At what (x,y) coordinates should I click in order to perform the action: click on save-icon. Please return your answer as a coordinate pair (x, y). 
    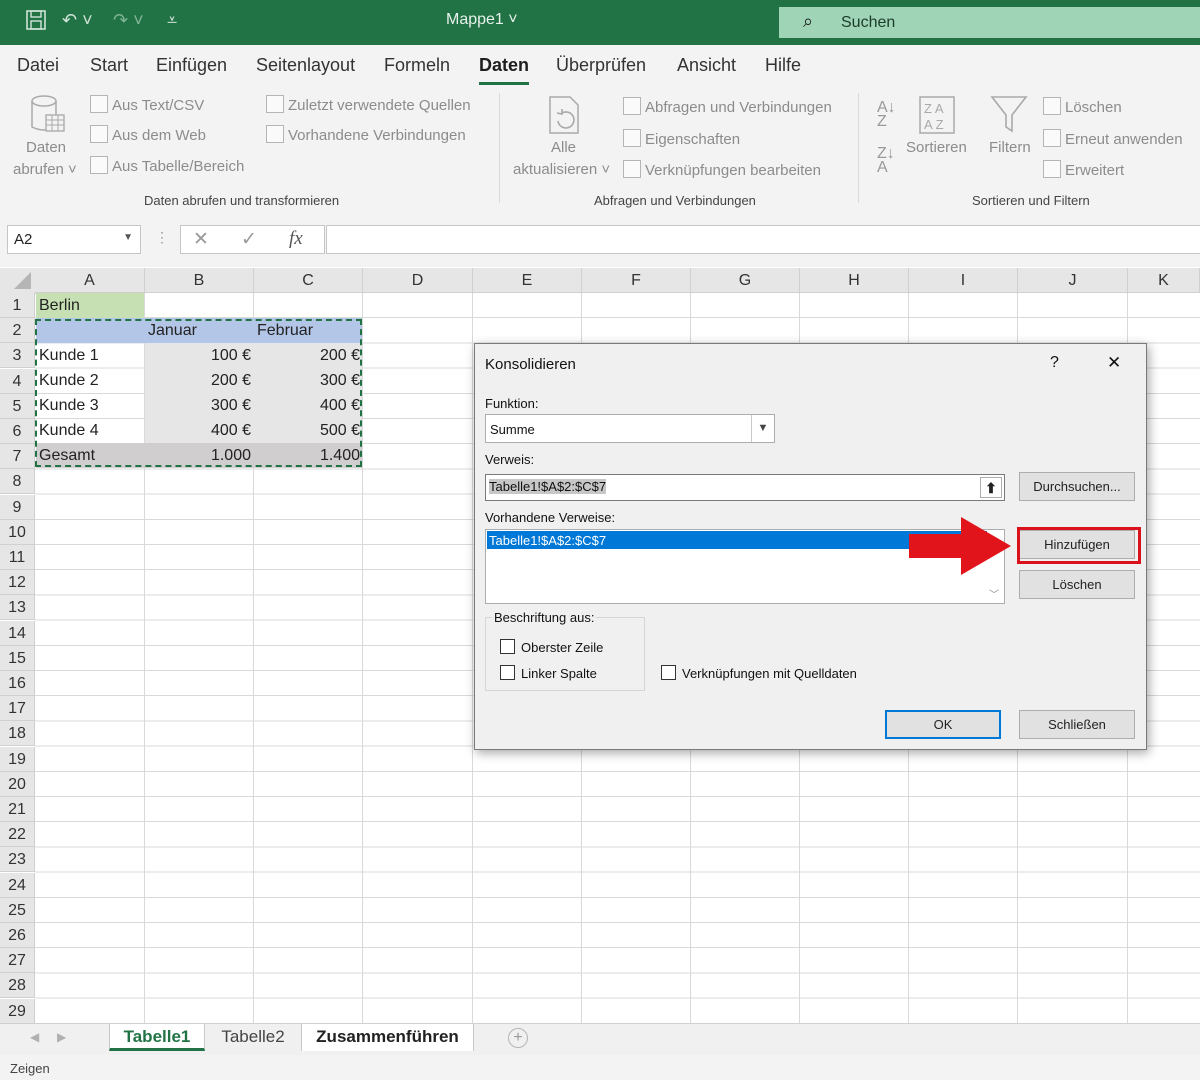
    Looking at the image, I should click on (36, 22).